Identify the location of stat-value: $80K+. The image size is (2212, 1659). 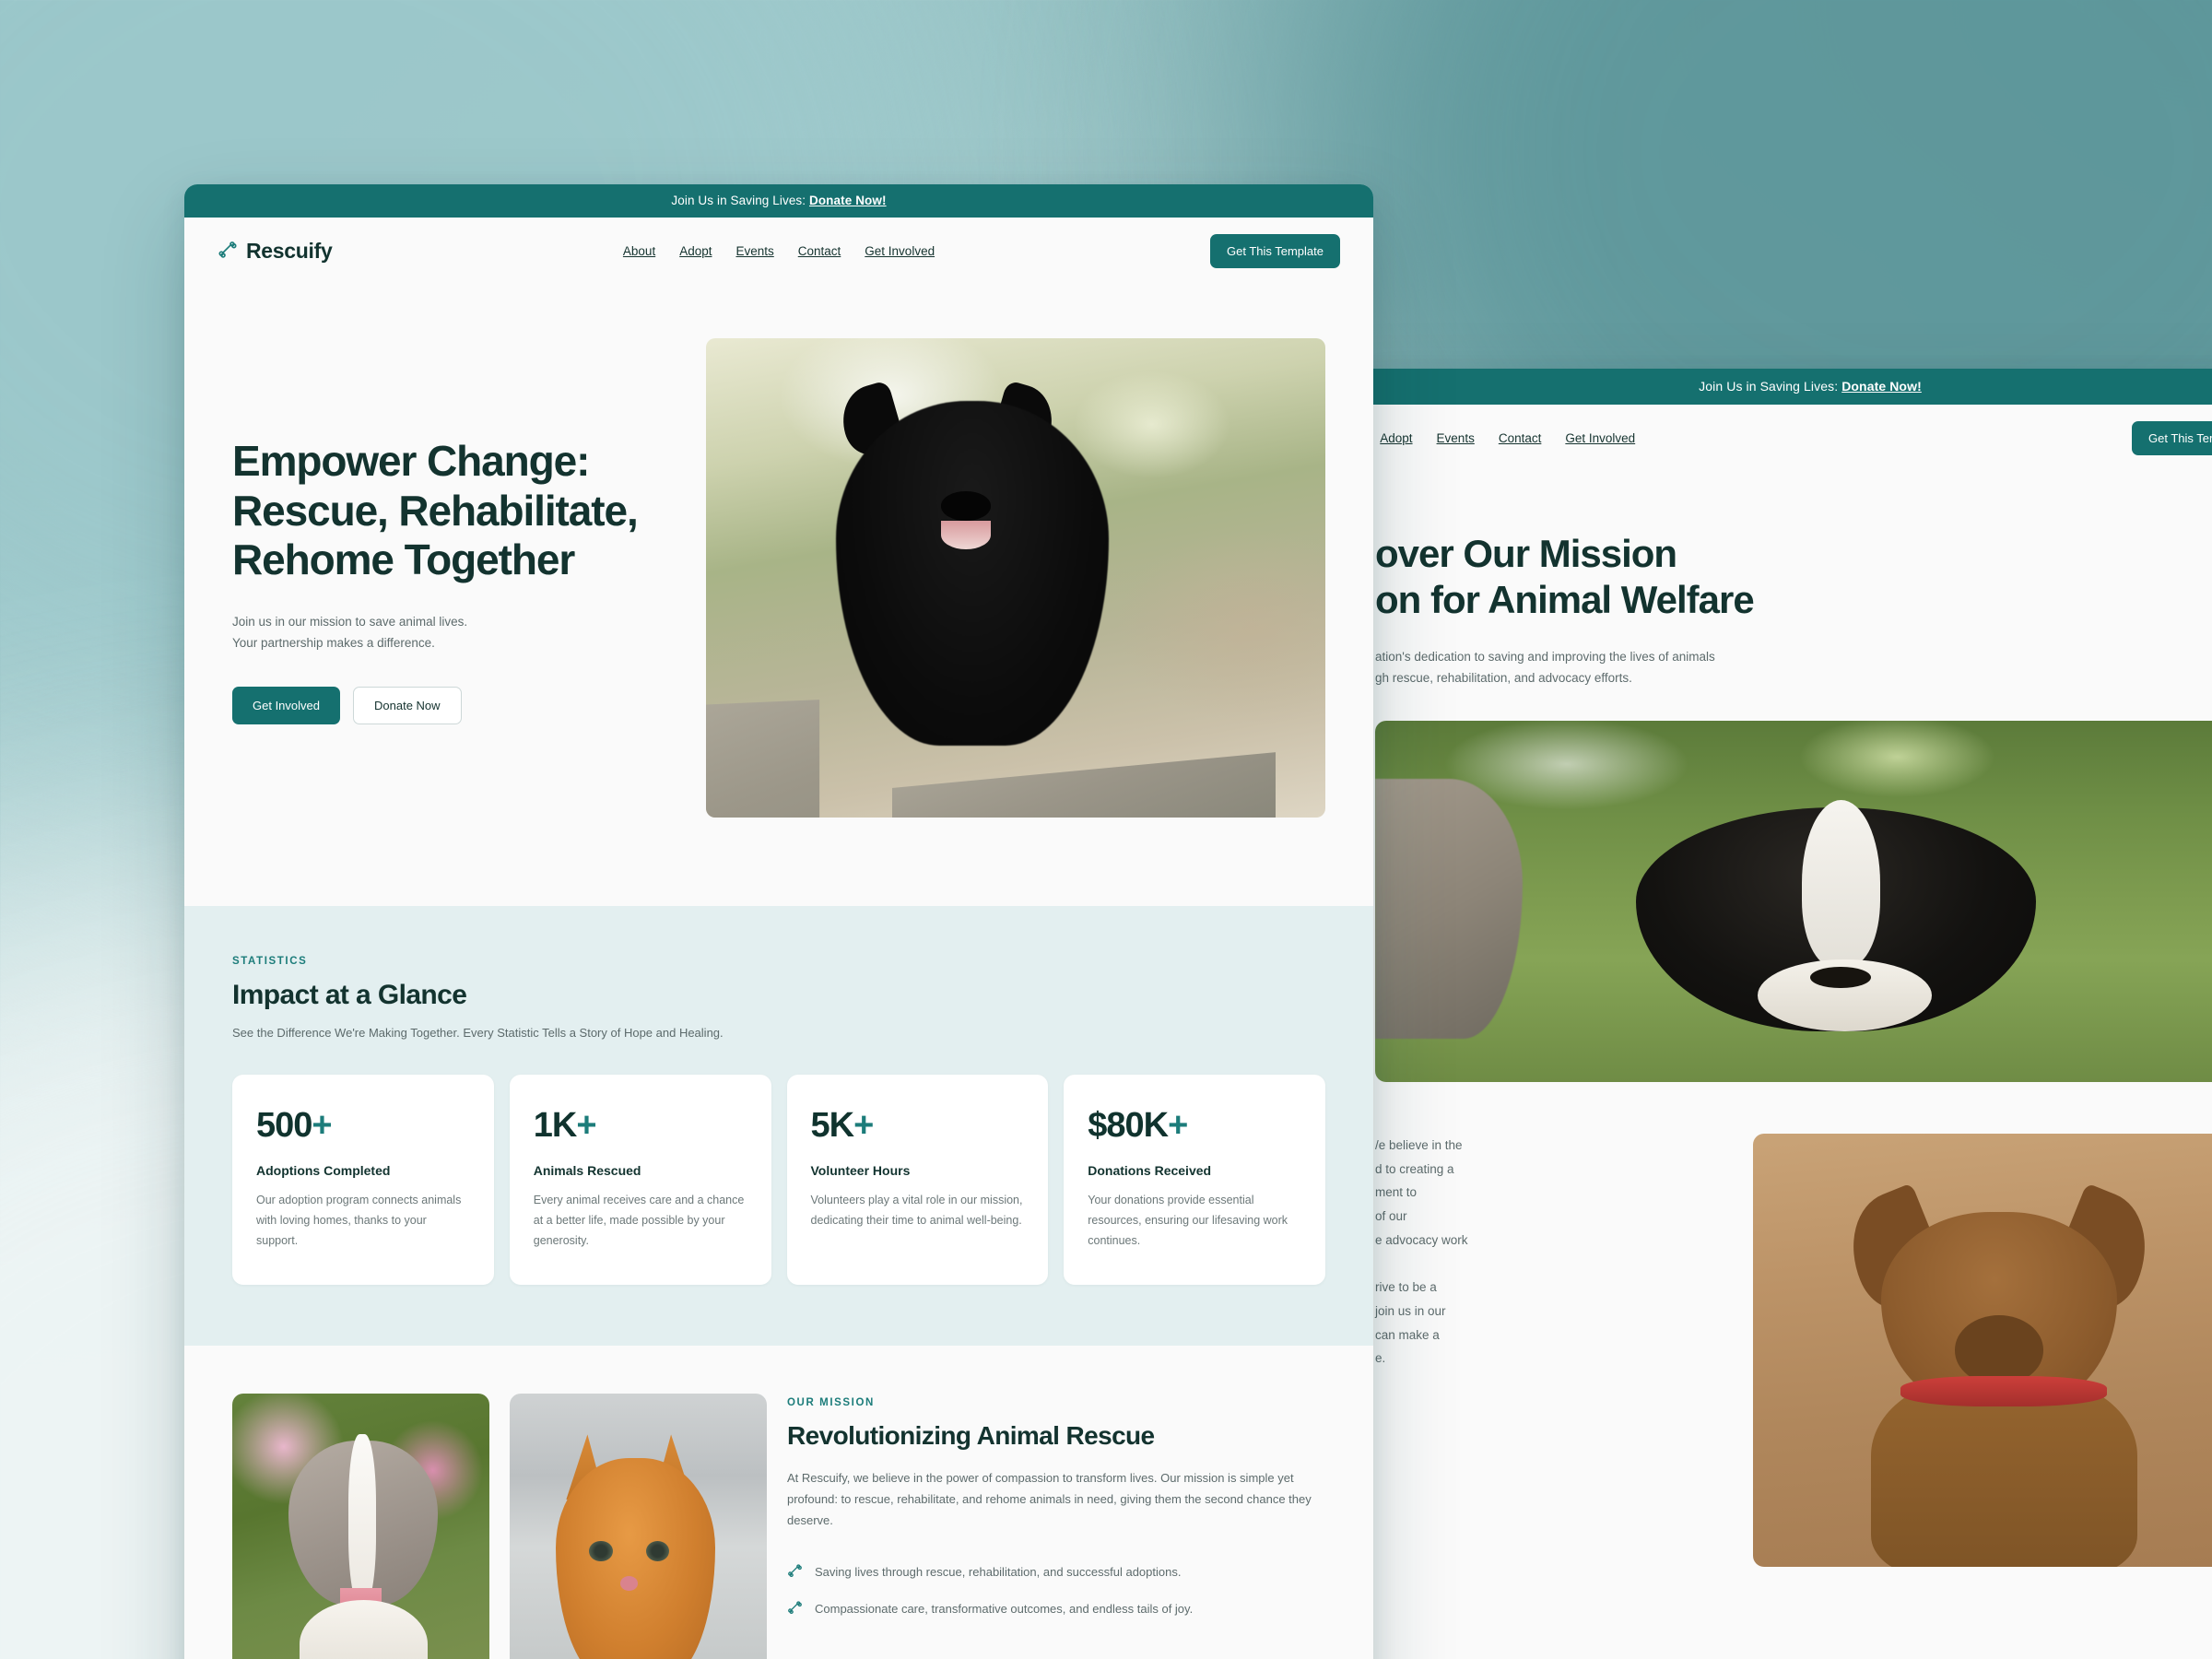
(1194, 1126).